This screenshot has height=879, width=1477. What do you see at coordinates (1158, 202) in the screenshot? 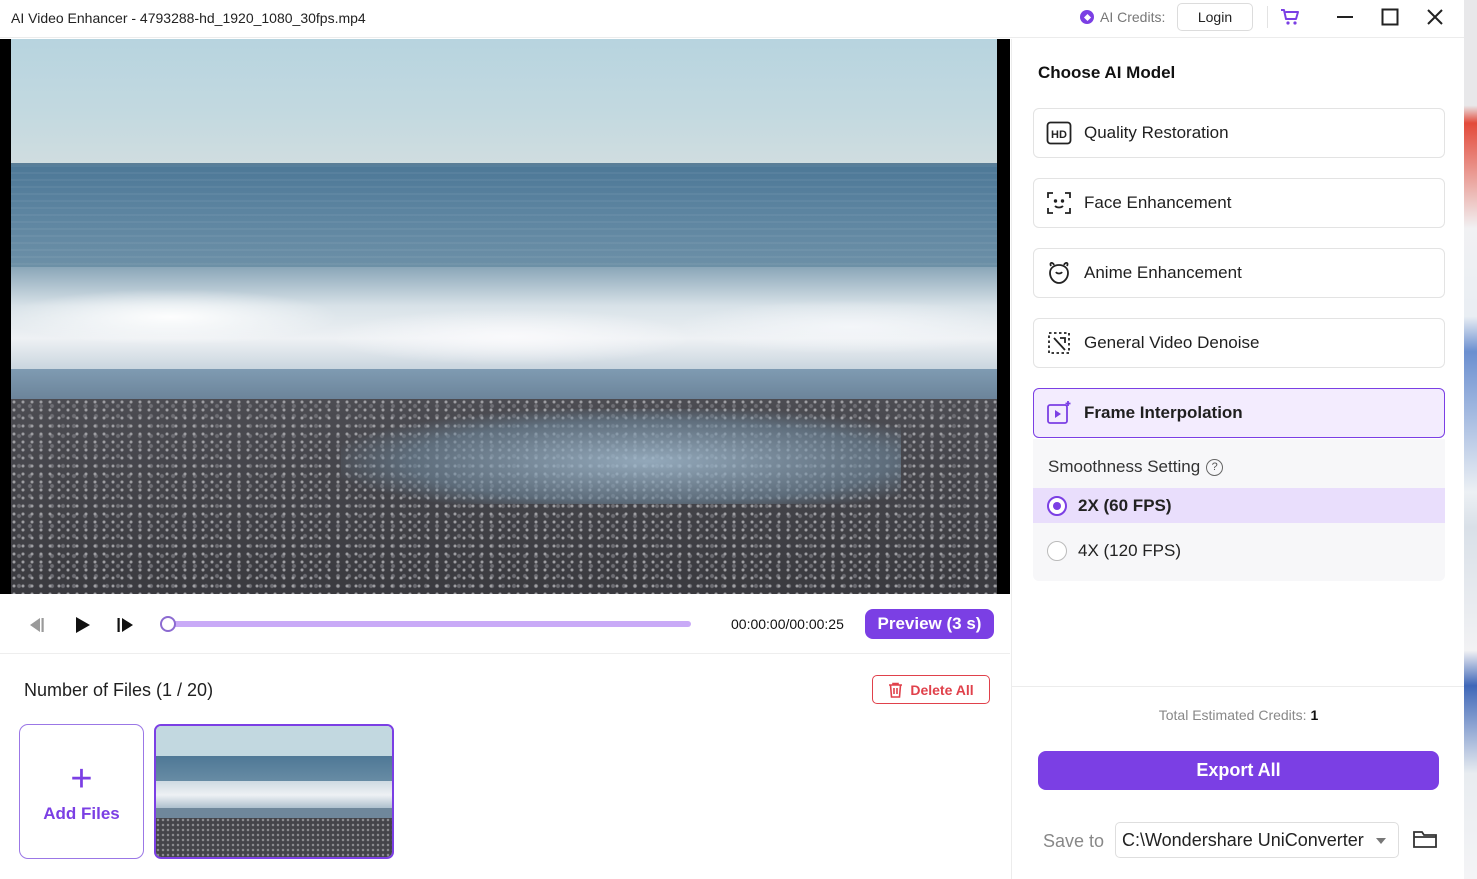
I see `model-label: Face Enhancement` at bounding box center [1158, 202].